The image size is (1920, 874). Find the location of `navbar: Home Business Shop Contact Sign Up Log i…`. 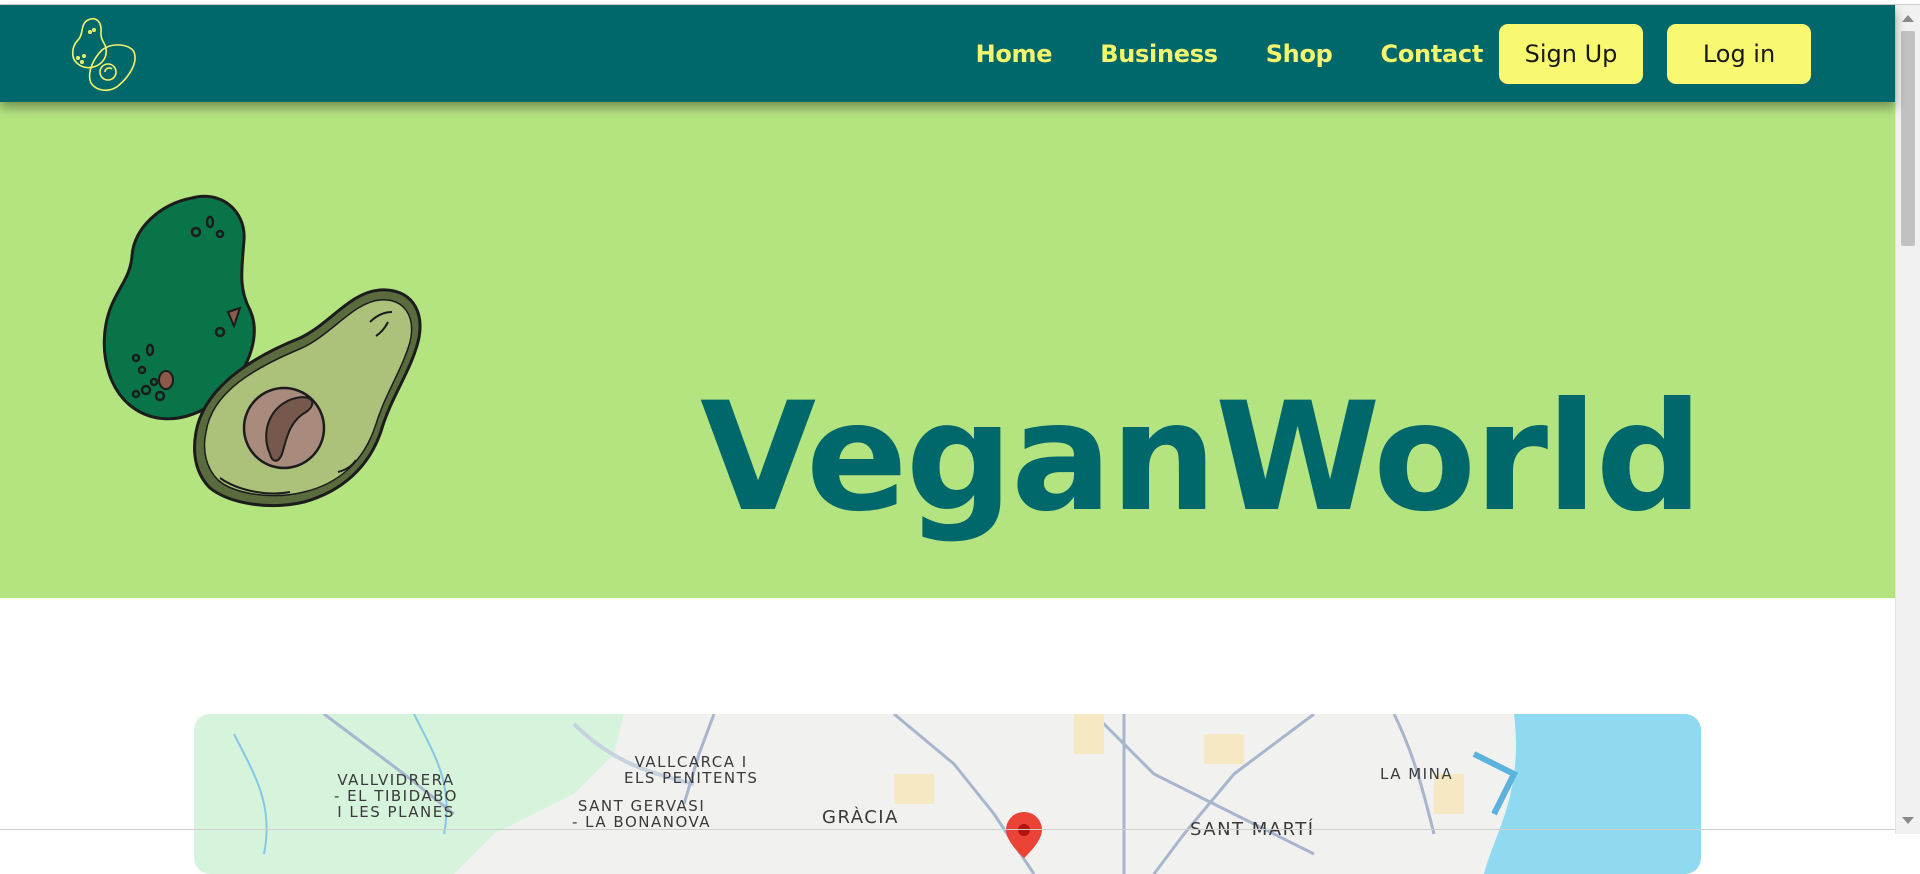

navbar: Home Business Shop Contact Sign Up Log i… is located at coordinates (947, 53).